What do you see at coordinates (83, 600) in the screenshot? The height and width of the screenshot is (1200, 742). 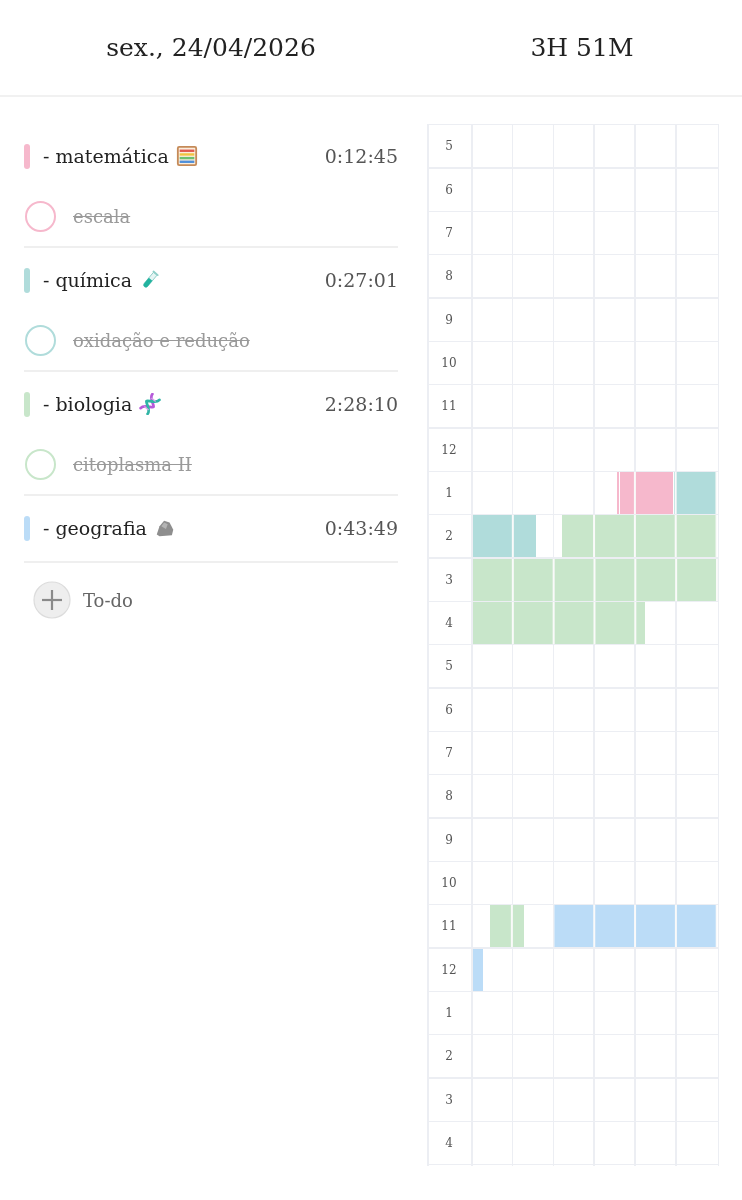 I see `add-todo-button: To-do` at bounding box center [83, 600].